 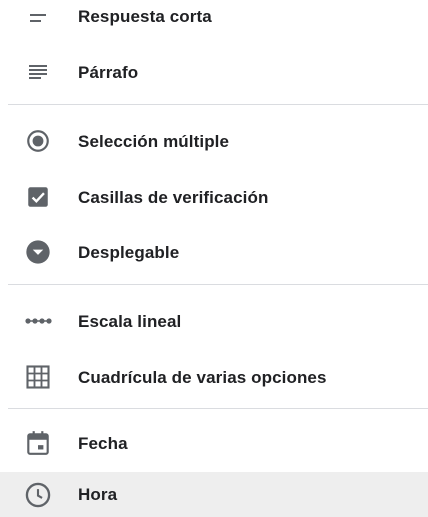 I want to click on menu-item-label: Párrafo, so click(x=108, y=72).